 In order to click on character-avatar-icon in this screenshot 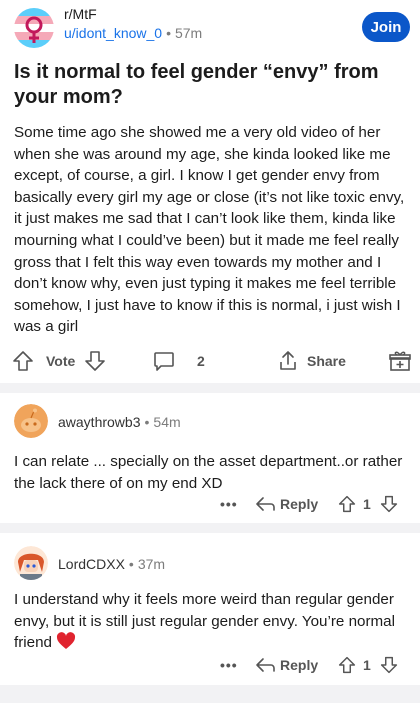, I will do `click(31, 563)`.